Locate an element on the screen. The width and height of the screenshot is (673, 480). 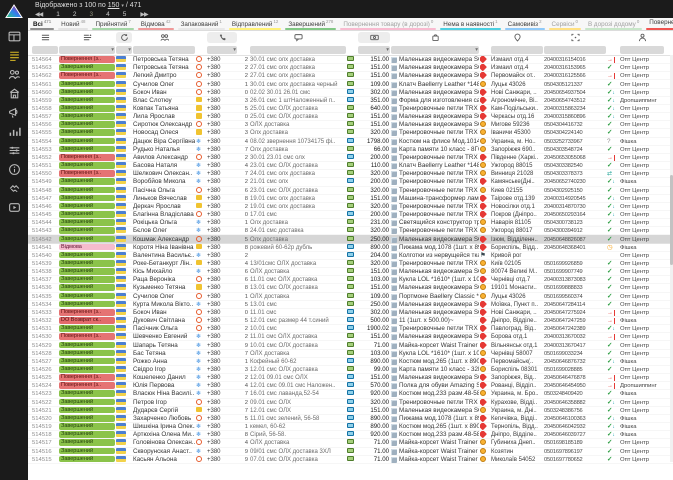
product-cell: Клатч Baellerry Leather *1487* (1.. is located at coordinates (435, 85).